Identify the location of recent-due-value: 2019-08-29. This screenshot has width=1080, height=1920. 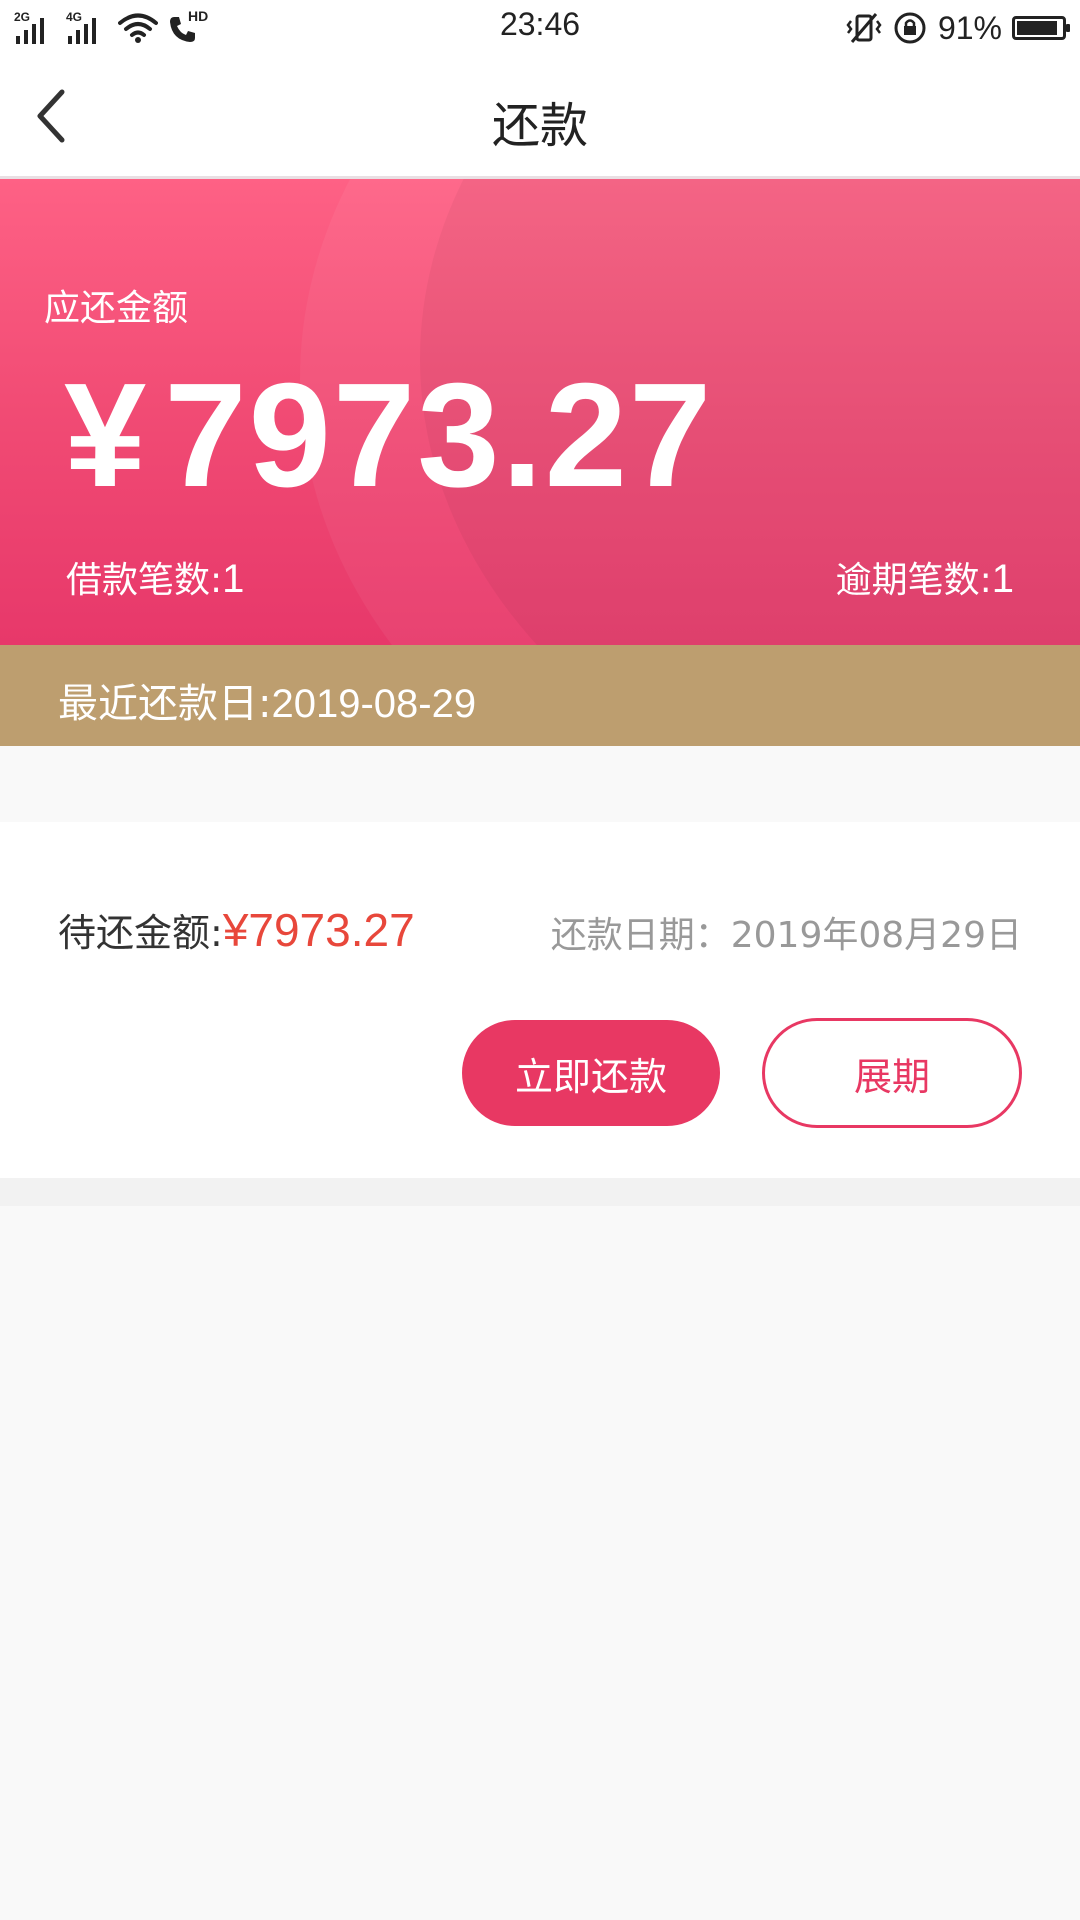
(374, 704).